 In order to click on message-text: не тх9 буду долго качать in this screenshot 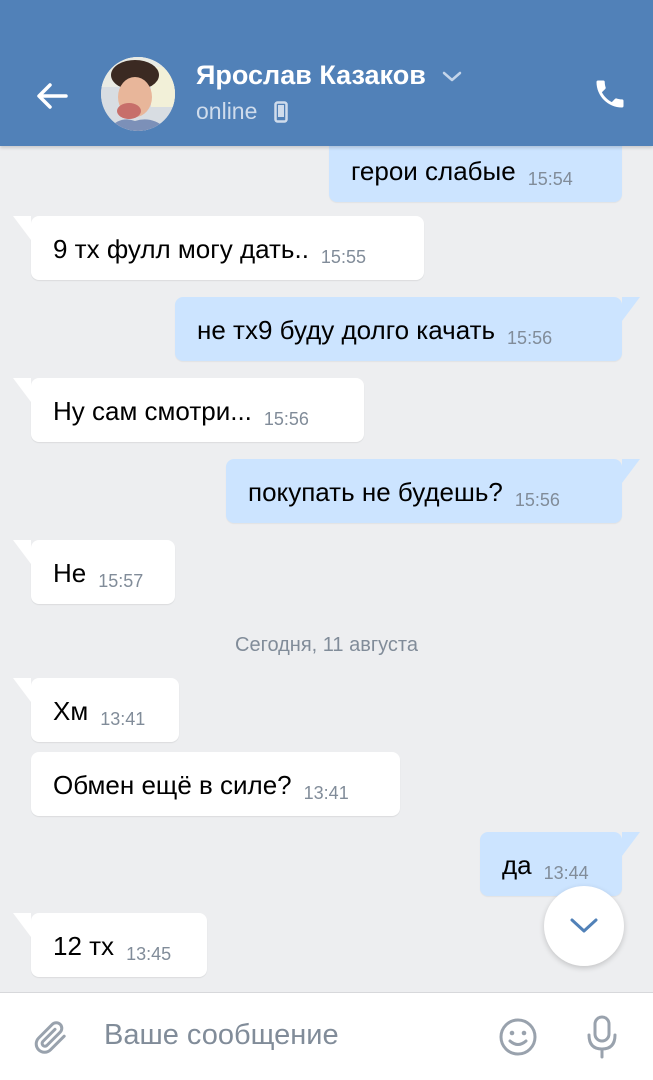, I will do `click(346, 330)`.